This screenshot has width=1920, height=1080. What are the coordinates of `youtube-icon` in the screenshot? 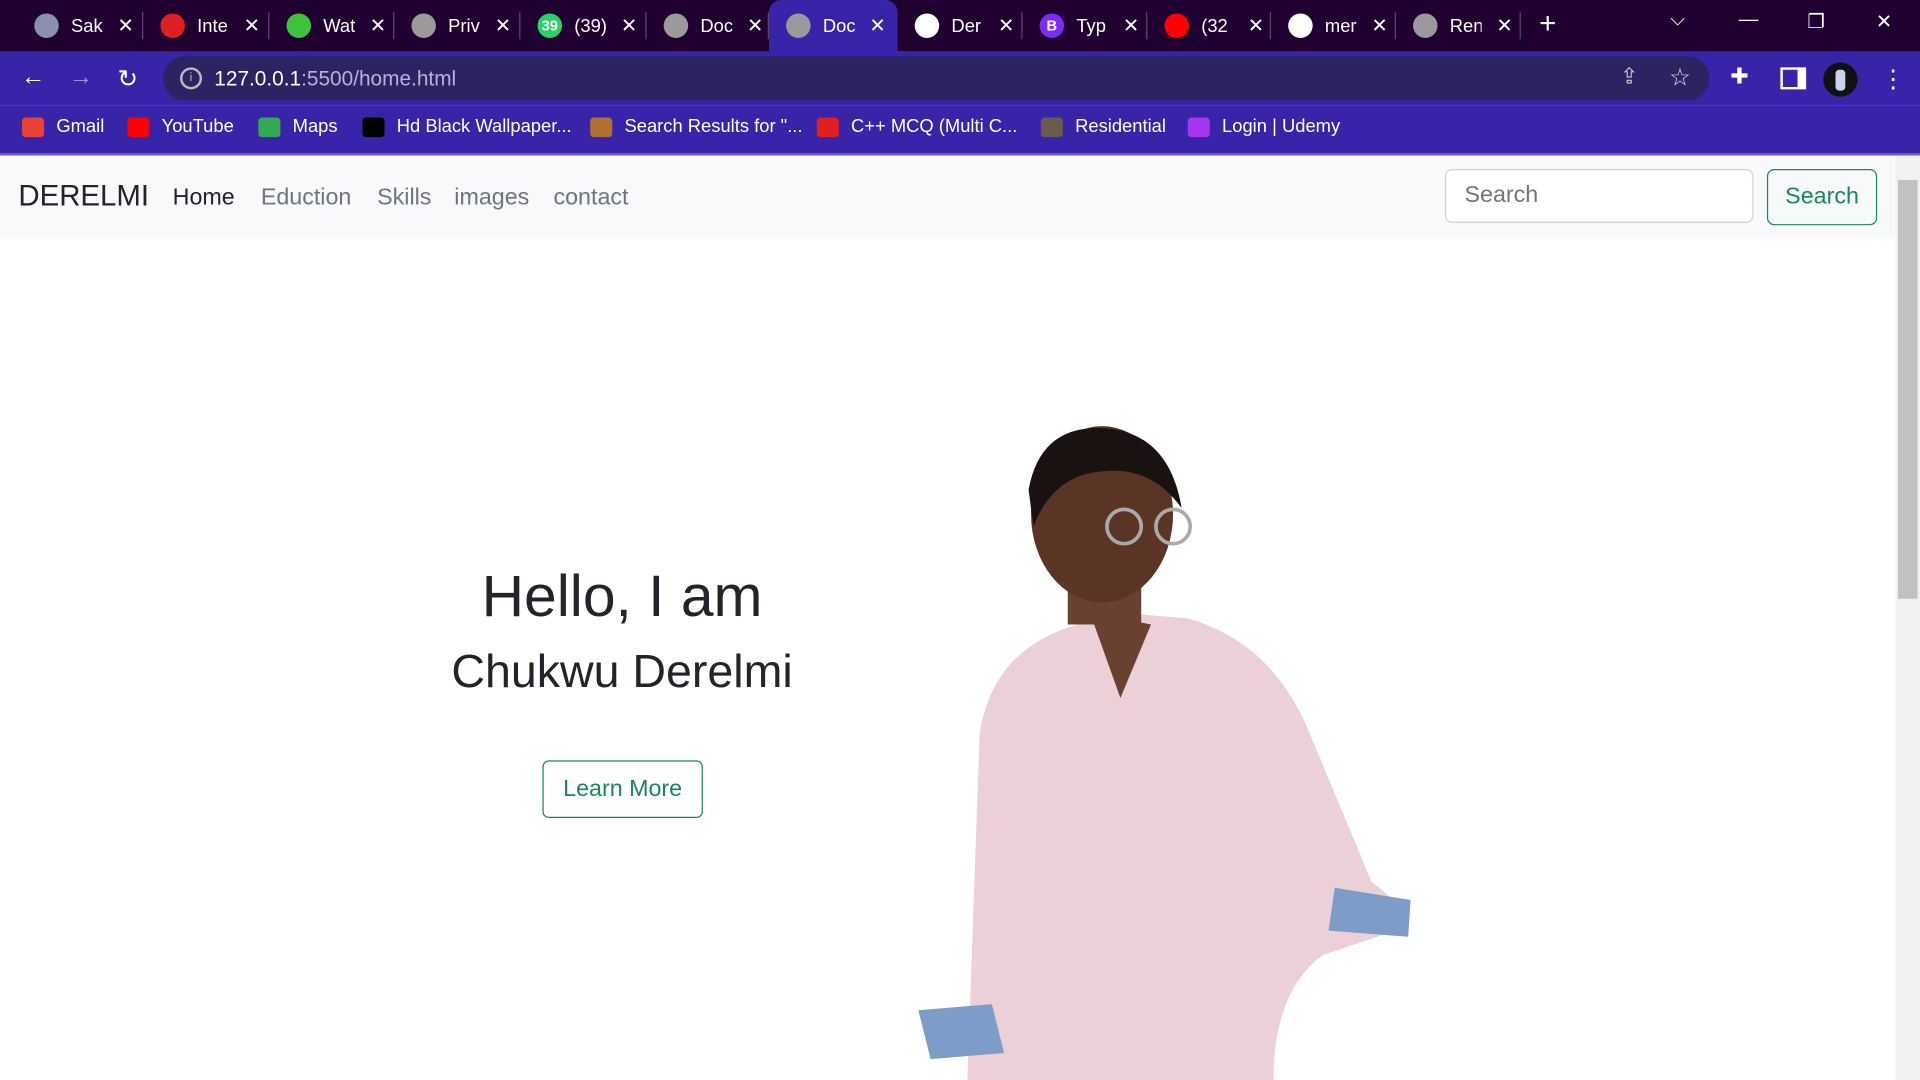 It's located at (1176, 25).